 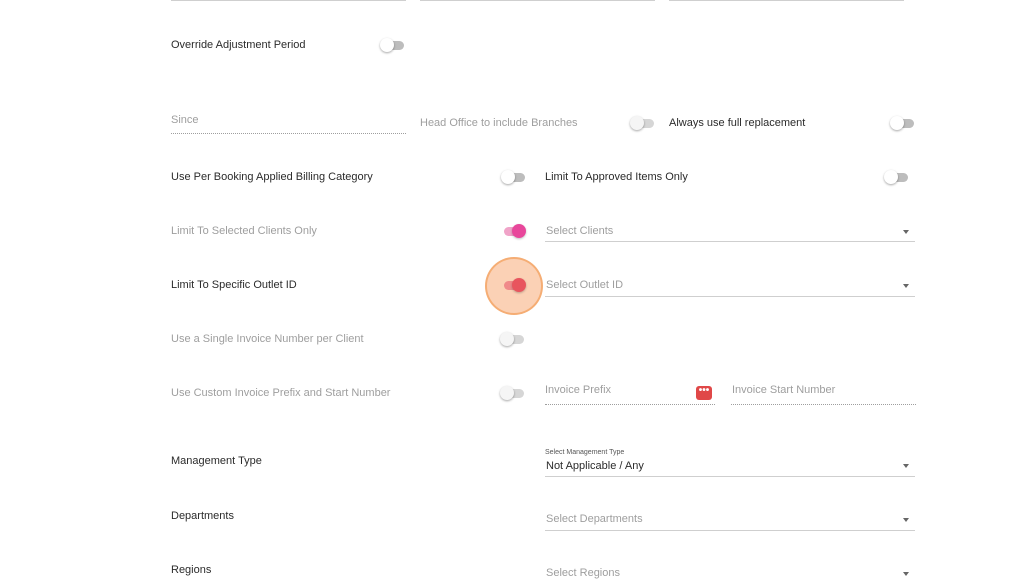 What do you see at coordinates (583, 573) in the screenshot?
I see `select-regions-dropdown: Select Regions` at bounding box center [583, 573].